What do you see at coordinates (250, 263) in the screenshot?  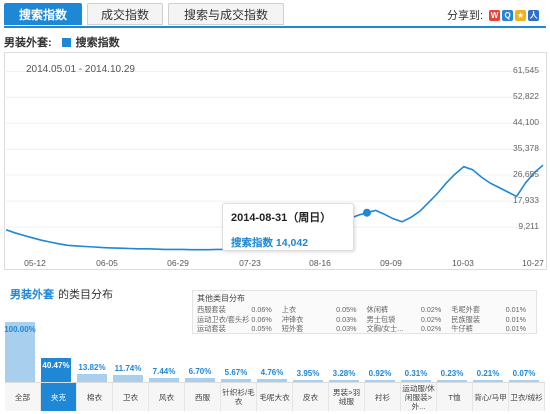 I see `x-tick-label: 07-23` at bounding box center [250, 263].